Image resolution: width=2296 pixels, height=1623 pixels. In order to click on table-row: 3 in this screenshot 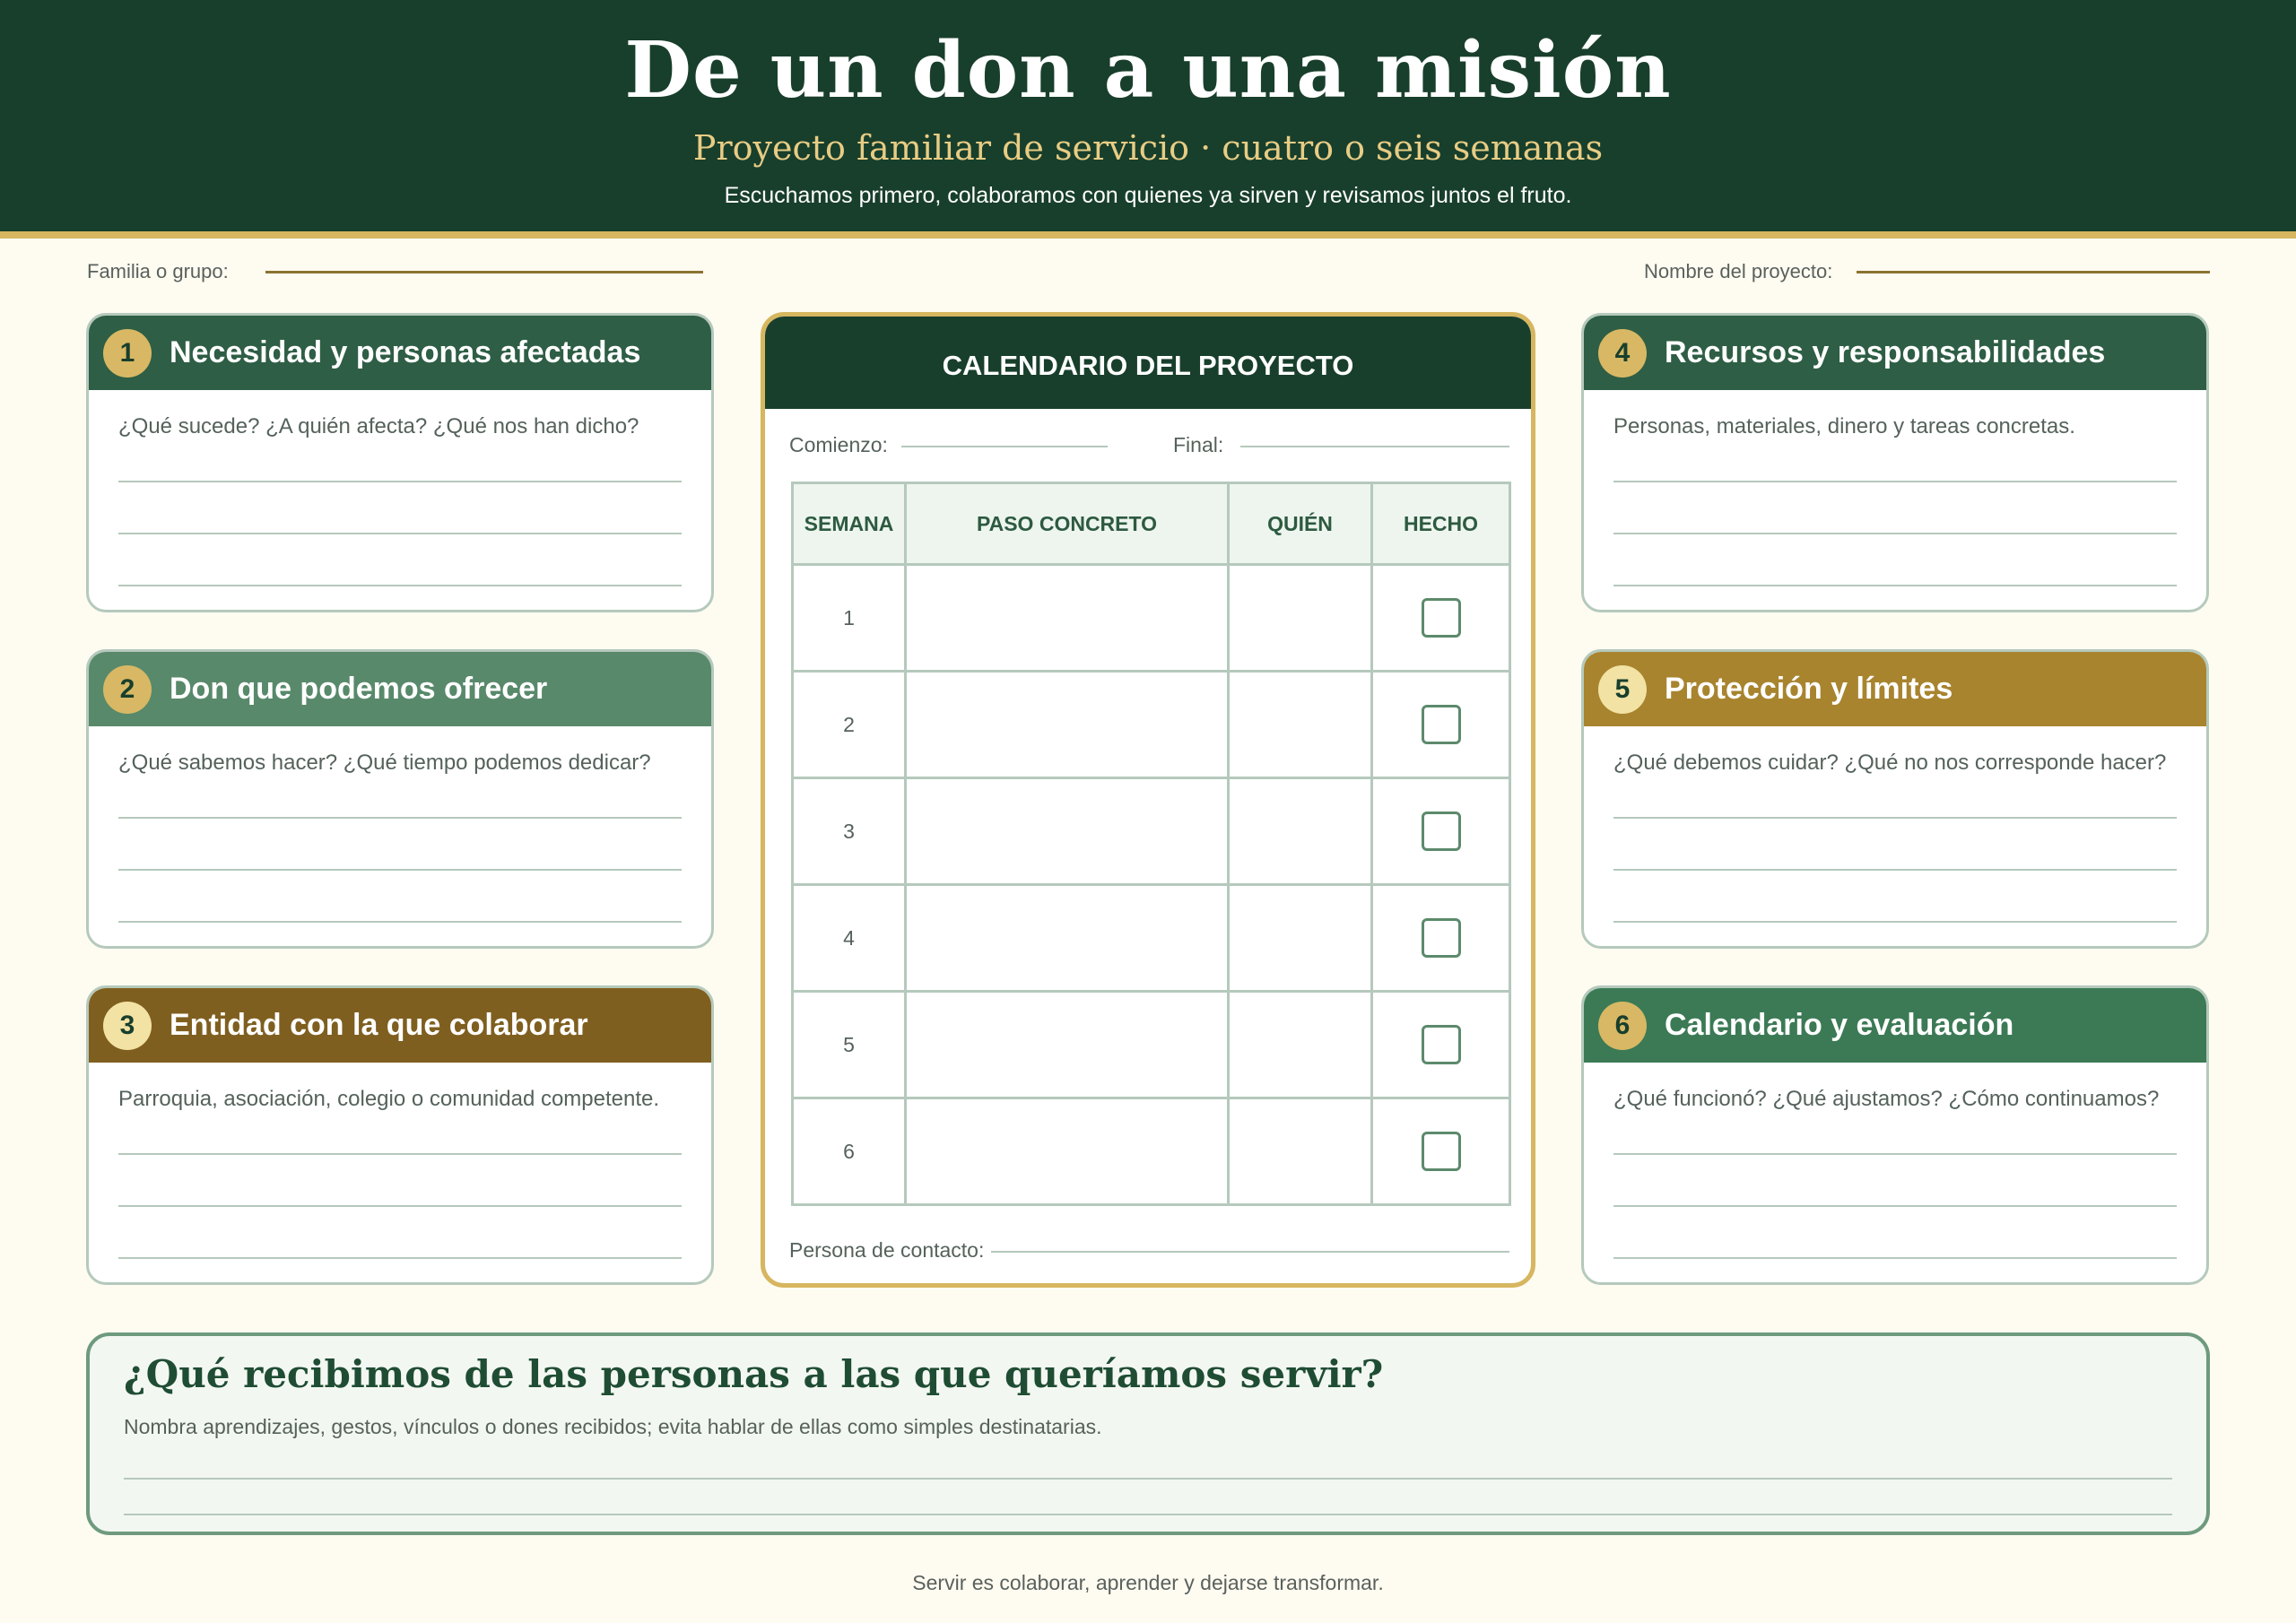, I will do `click(1151, 831)`.